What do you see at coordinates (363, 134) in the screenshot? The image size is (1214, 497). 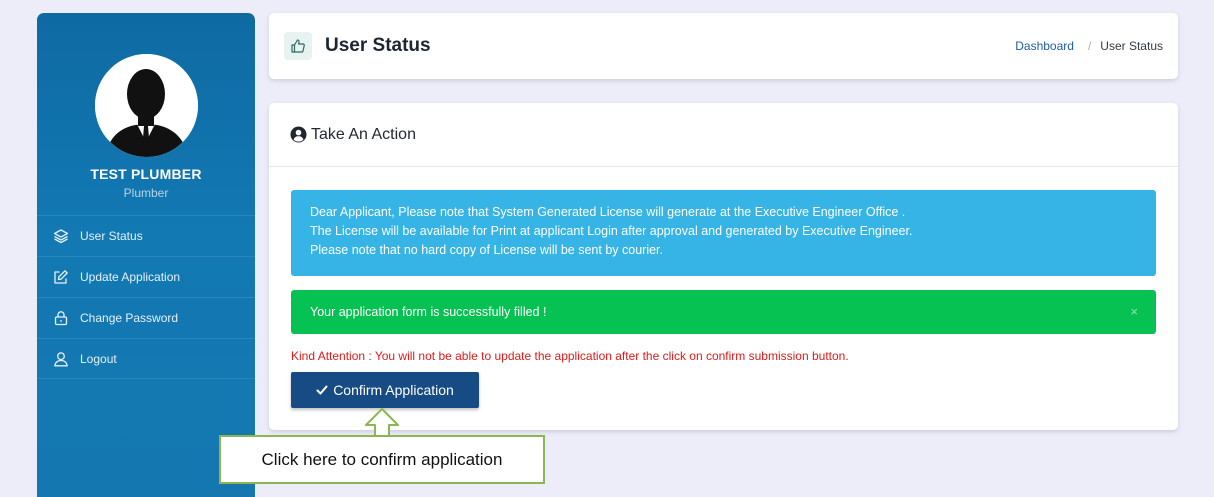 I see `card-title: Take An Action` at bounding box center [363, 134].